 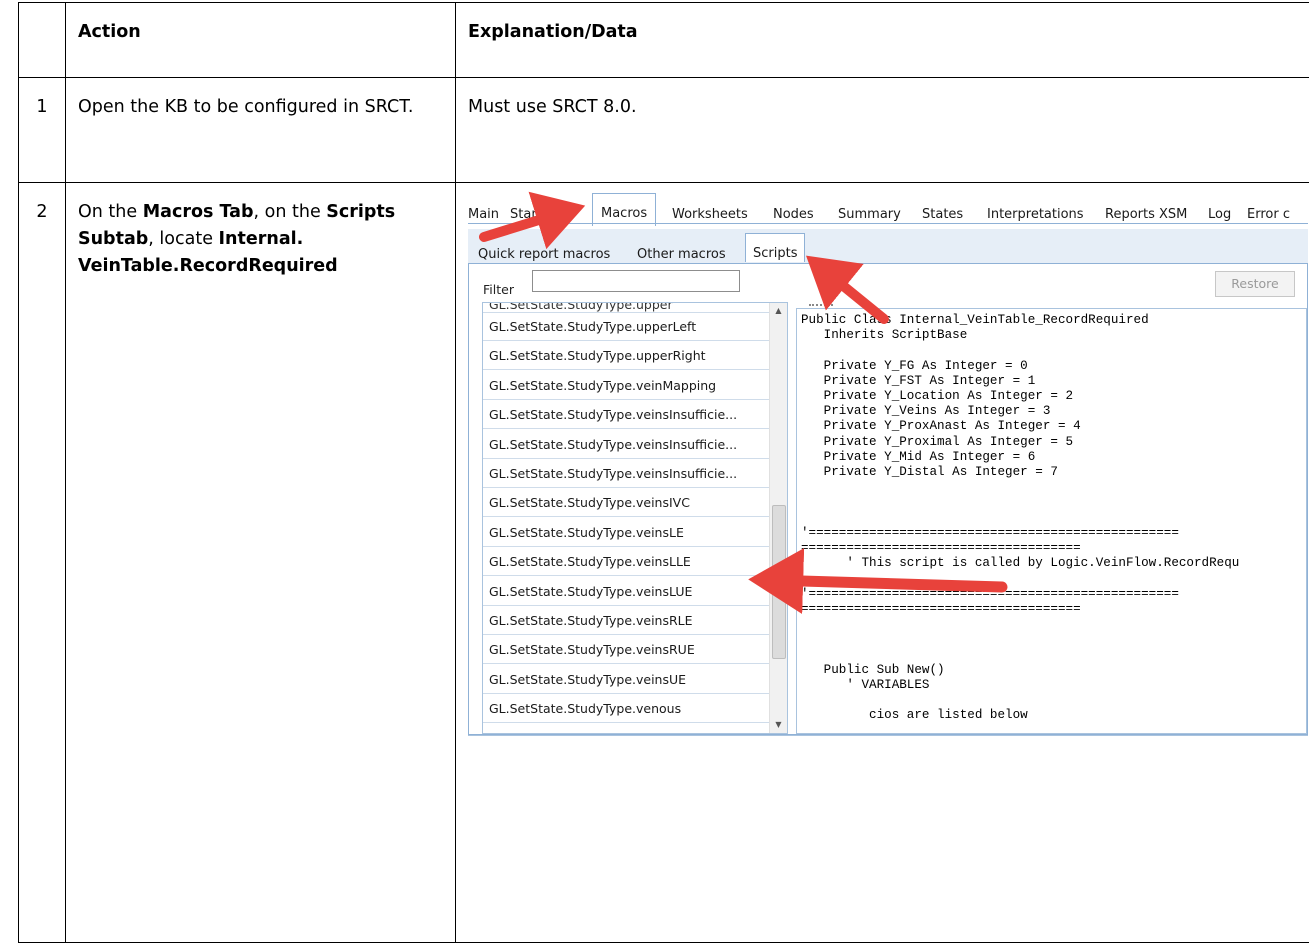 I want to click on step-1-explanation: Must use SRCT 8.0., so click(x=552, y=107).